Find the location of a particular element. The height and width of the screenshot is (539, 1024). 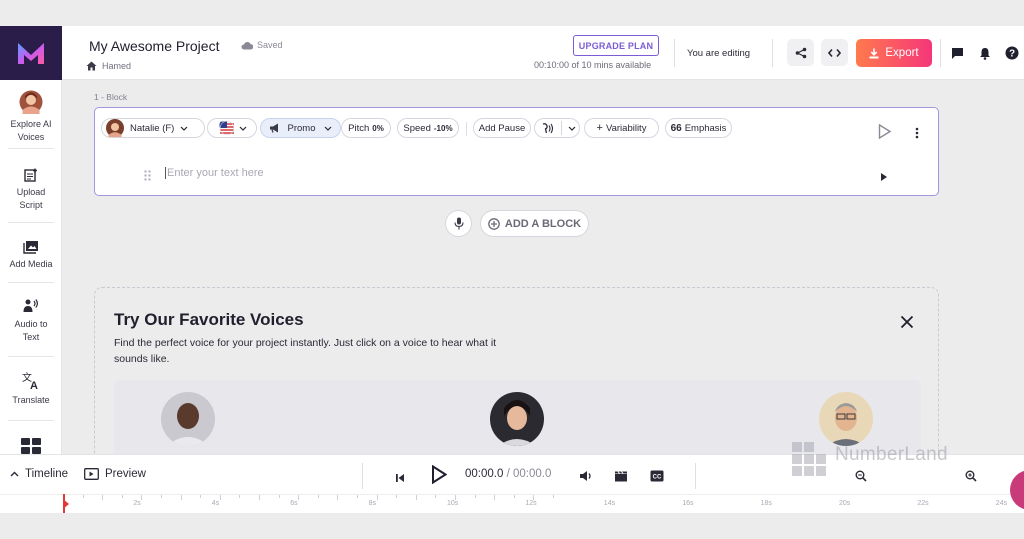

play-paragraph-button is located at coordinates (884, 178).